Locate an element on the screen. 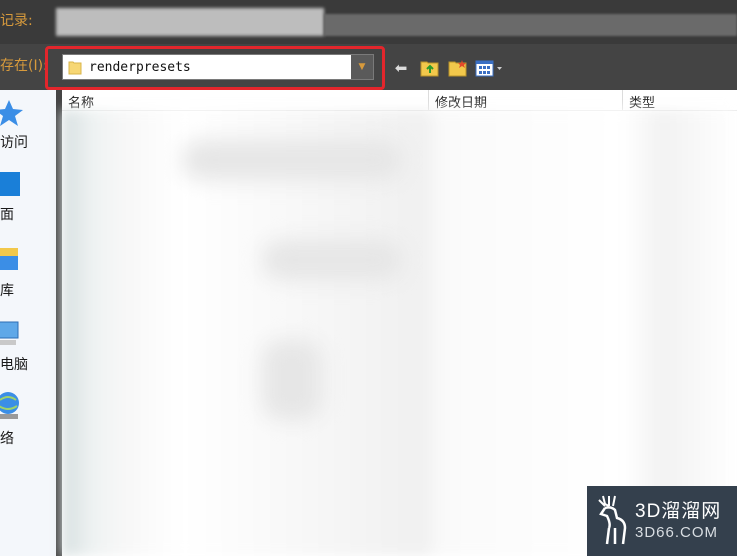 This screenshot has height=556, width=737. history-field is located at coordinates (190, 22).